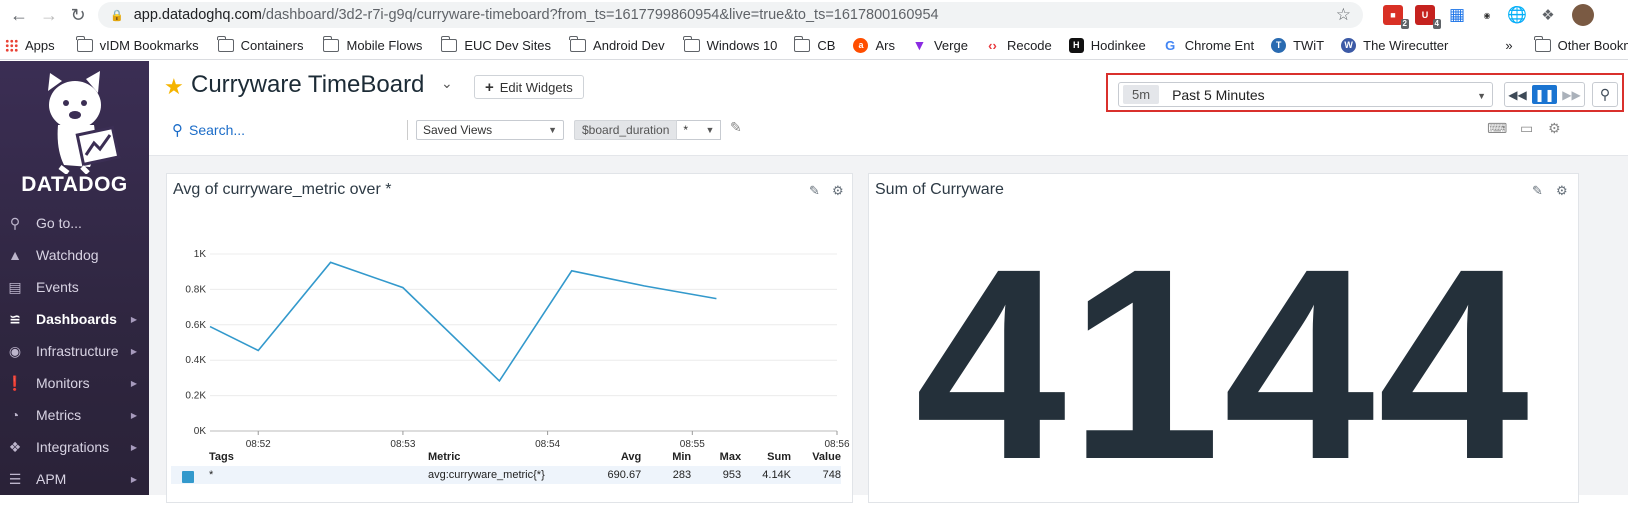 The width and height of the screenshot is (1628, 516). I want to click on bookmark-folder-android-dev: Android Dev, so click(617, 45).